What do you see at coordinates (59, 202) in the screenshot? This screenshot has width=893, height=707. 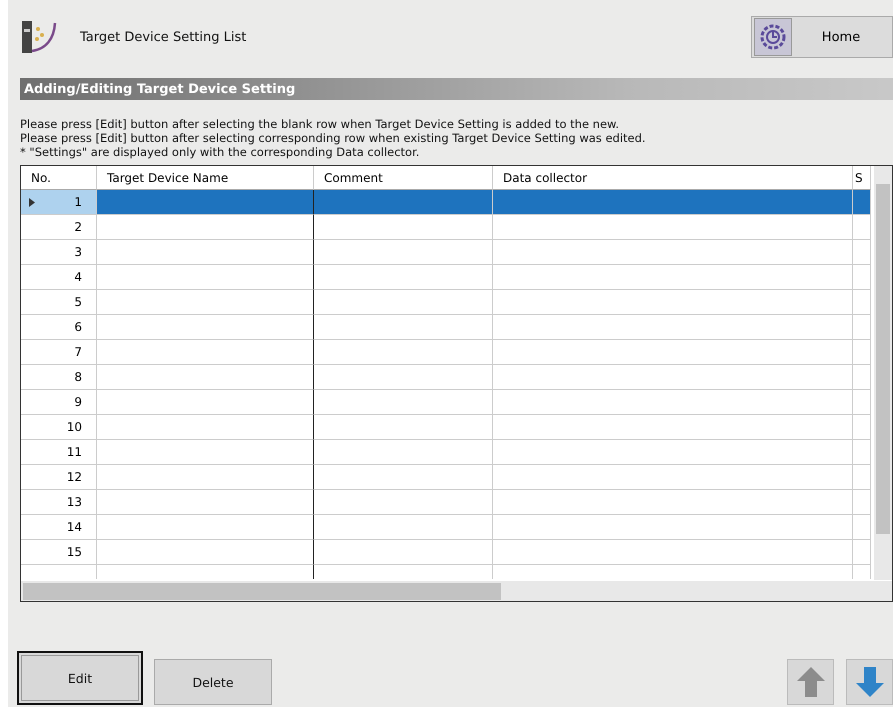 I see `row-number-cell: 1` at bounding box center [59, 202].